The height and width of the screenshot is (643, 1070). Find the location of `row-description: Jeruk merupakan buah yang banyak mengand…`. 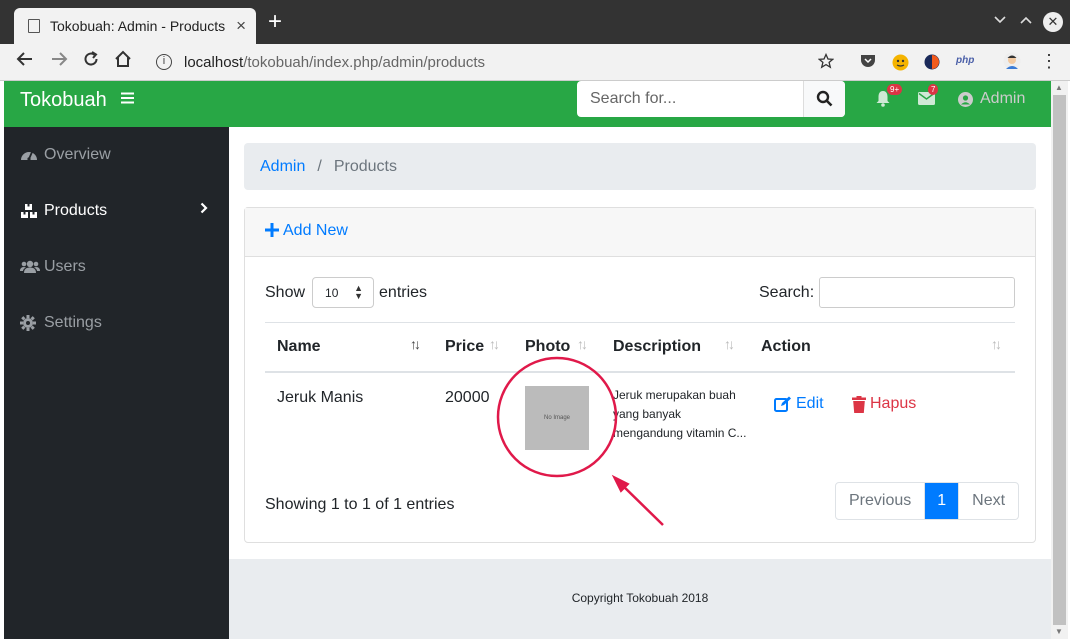

row-description: Jeruk merupakan buah yang banyak mengand… is located at coordinates (680, 414).